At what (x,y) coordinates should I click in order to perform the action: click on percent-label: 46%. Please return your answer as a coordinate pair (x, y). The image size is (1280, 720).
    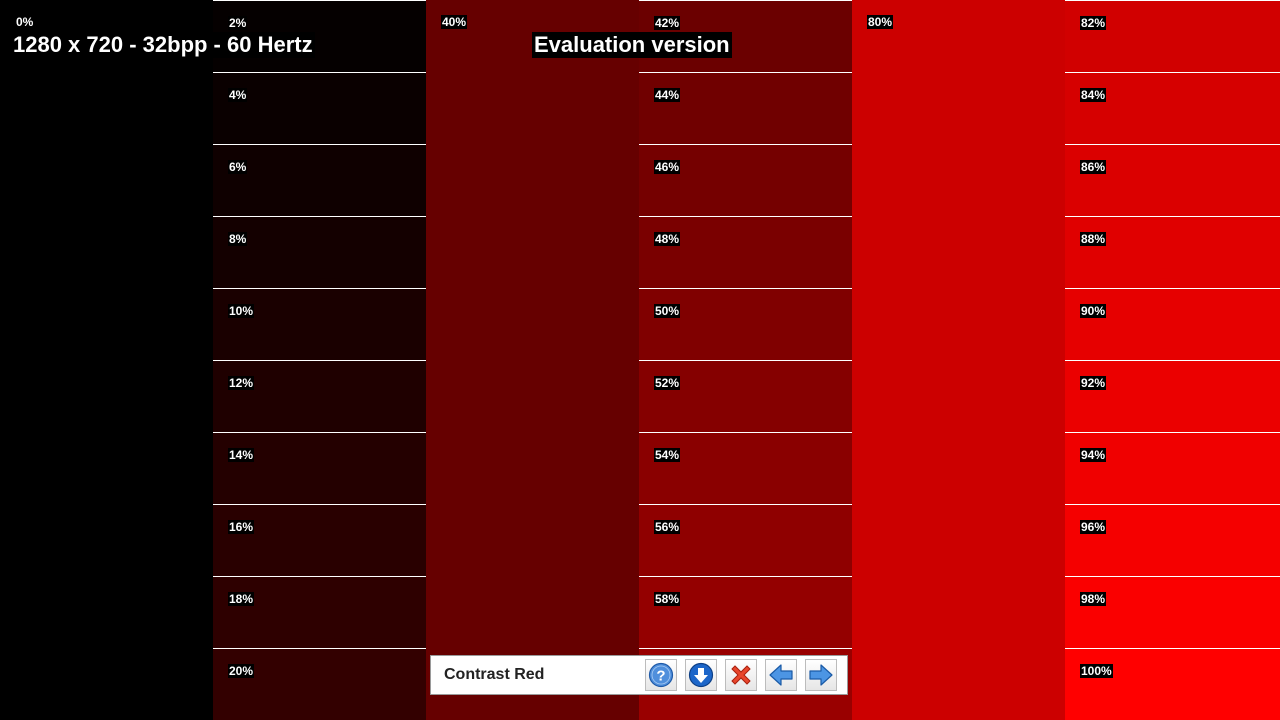
    Looking at the image, I should click on (667, 167).